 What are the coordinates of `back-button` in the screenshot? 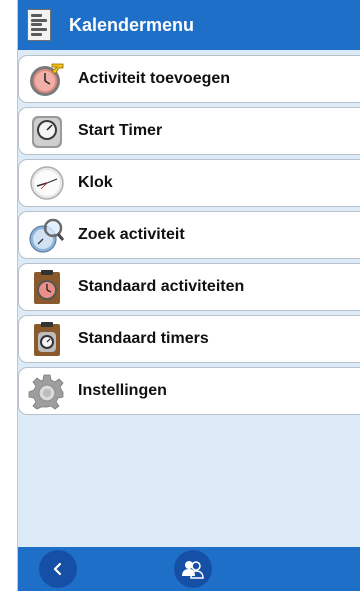 It's located at (58, 569).